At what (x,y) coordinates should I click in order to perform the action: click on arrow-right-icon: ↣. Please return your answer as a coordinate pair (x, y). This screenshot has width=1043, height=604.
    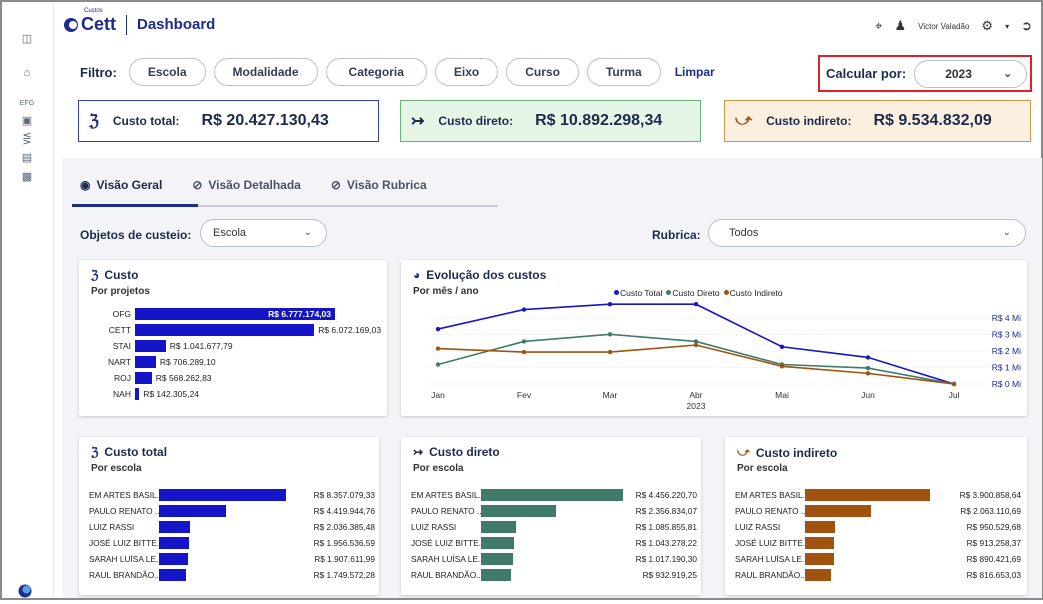
    Looking at the image, I should click on (418, 452).